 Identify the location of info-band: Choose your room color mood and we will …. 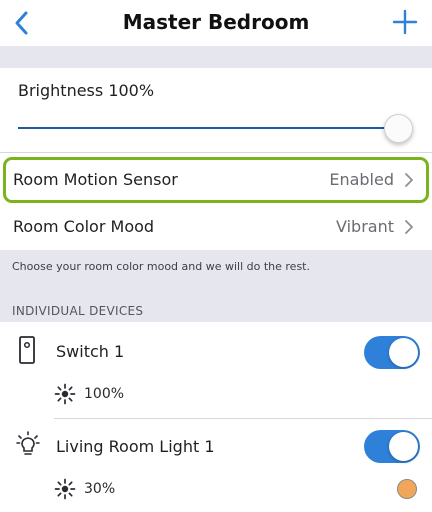
(216, 286).